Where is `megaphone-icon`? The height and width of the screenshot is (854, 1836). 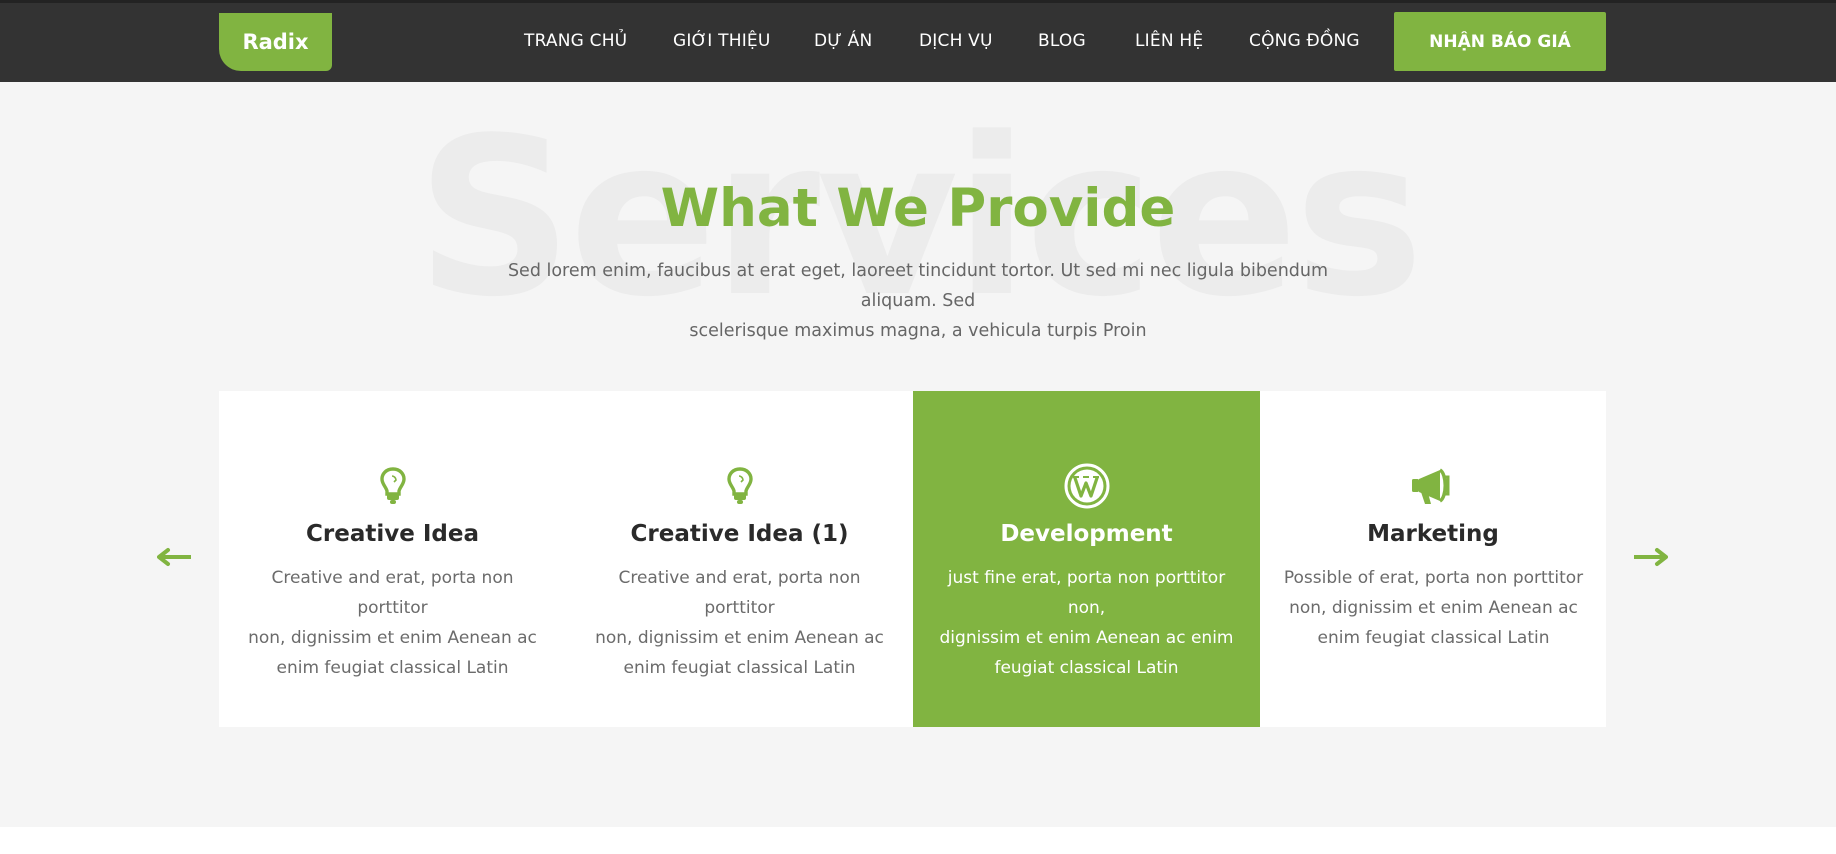 megaphone-icon is located at coordinates (1433, 486).